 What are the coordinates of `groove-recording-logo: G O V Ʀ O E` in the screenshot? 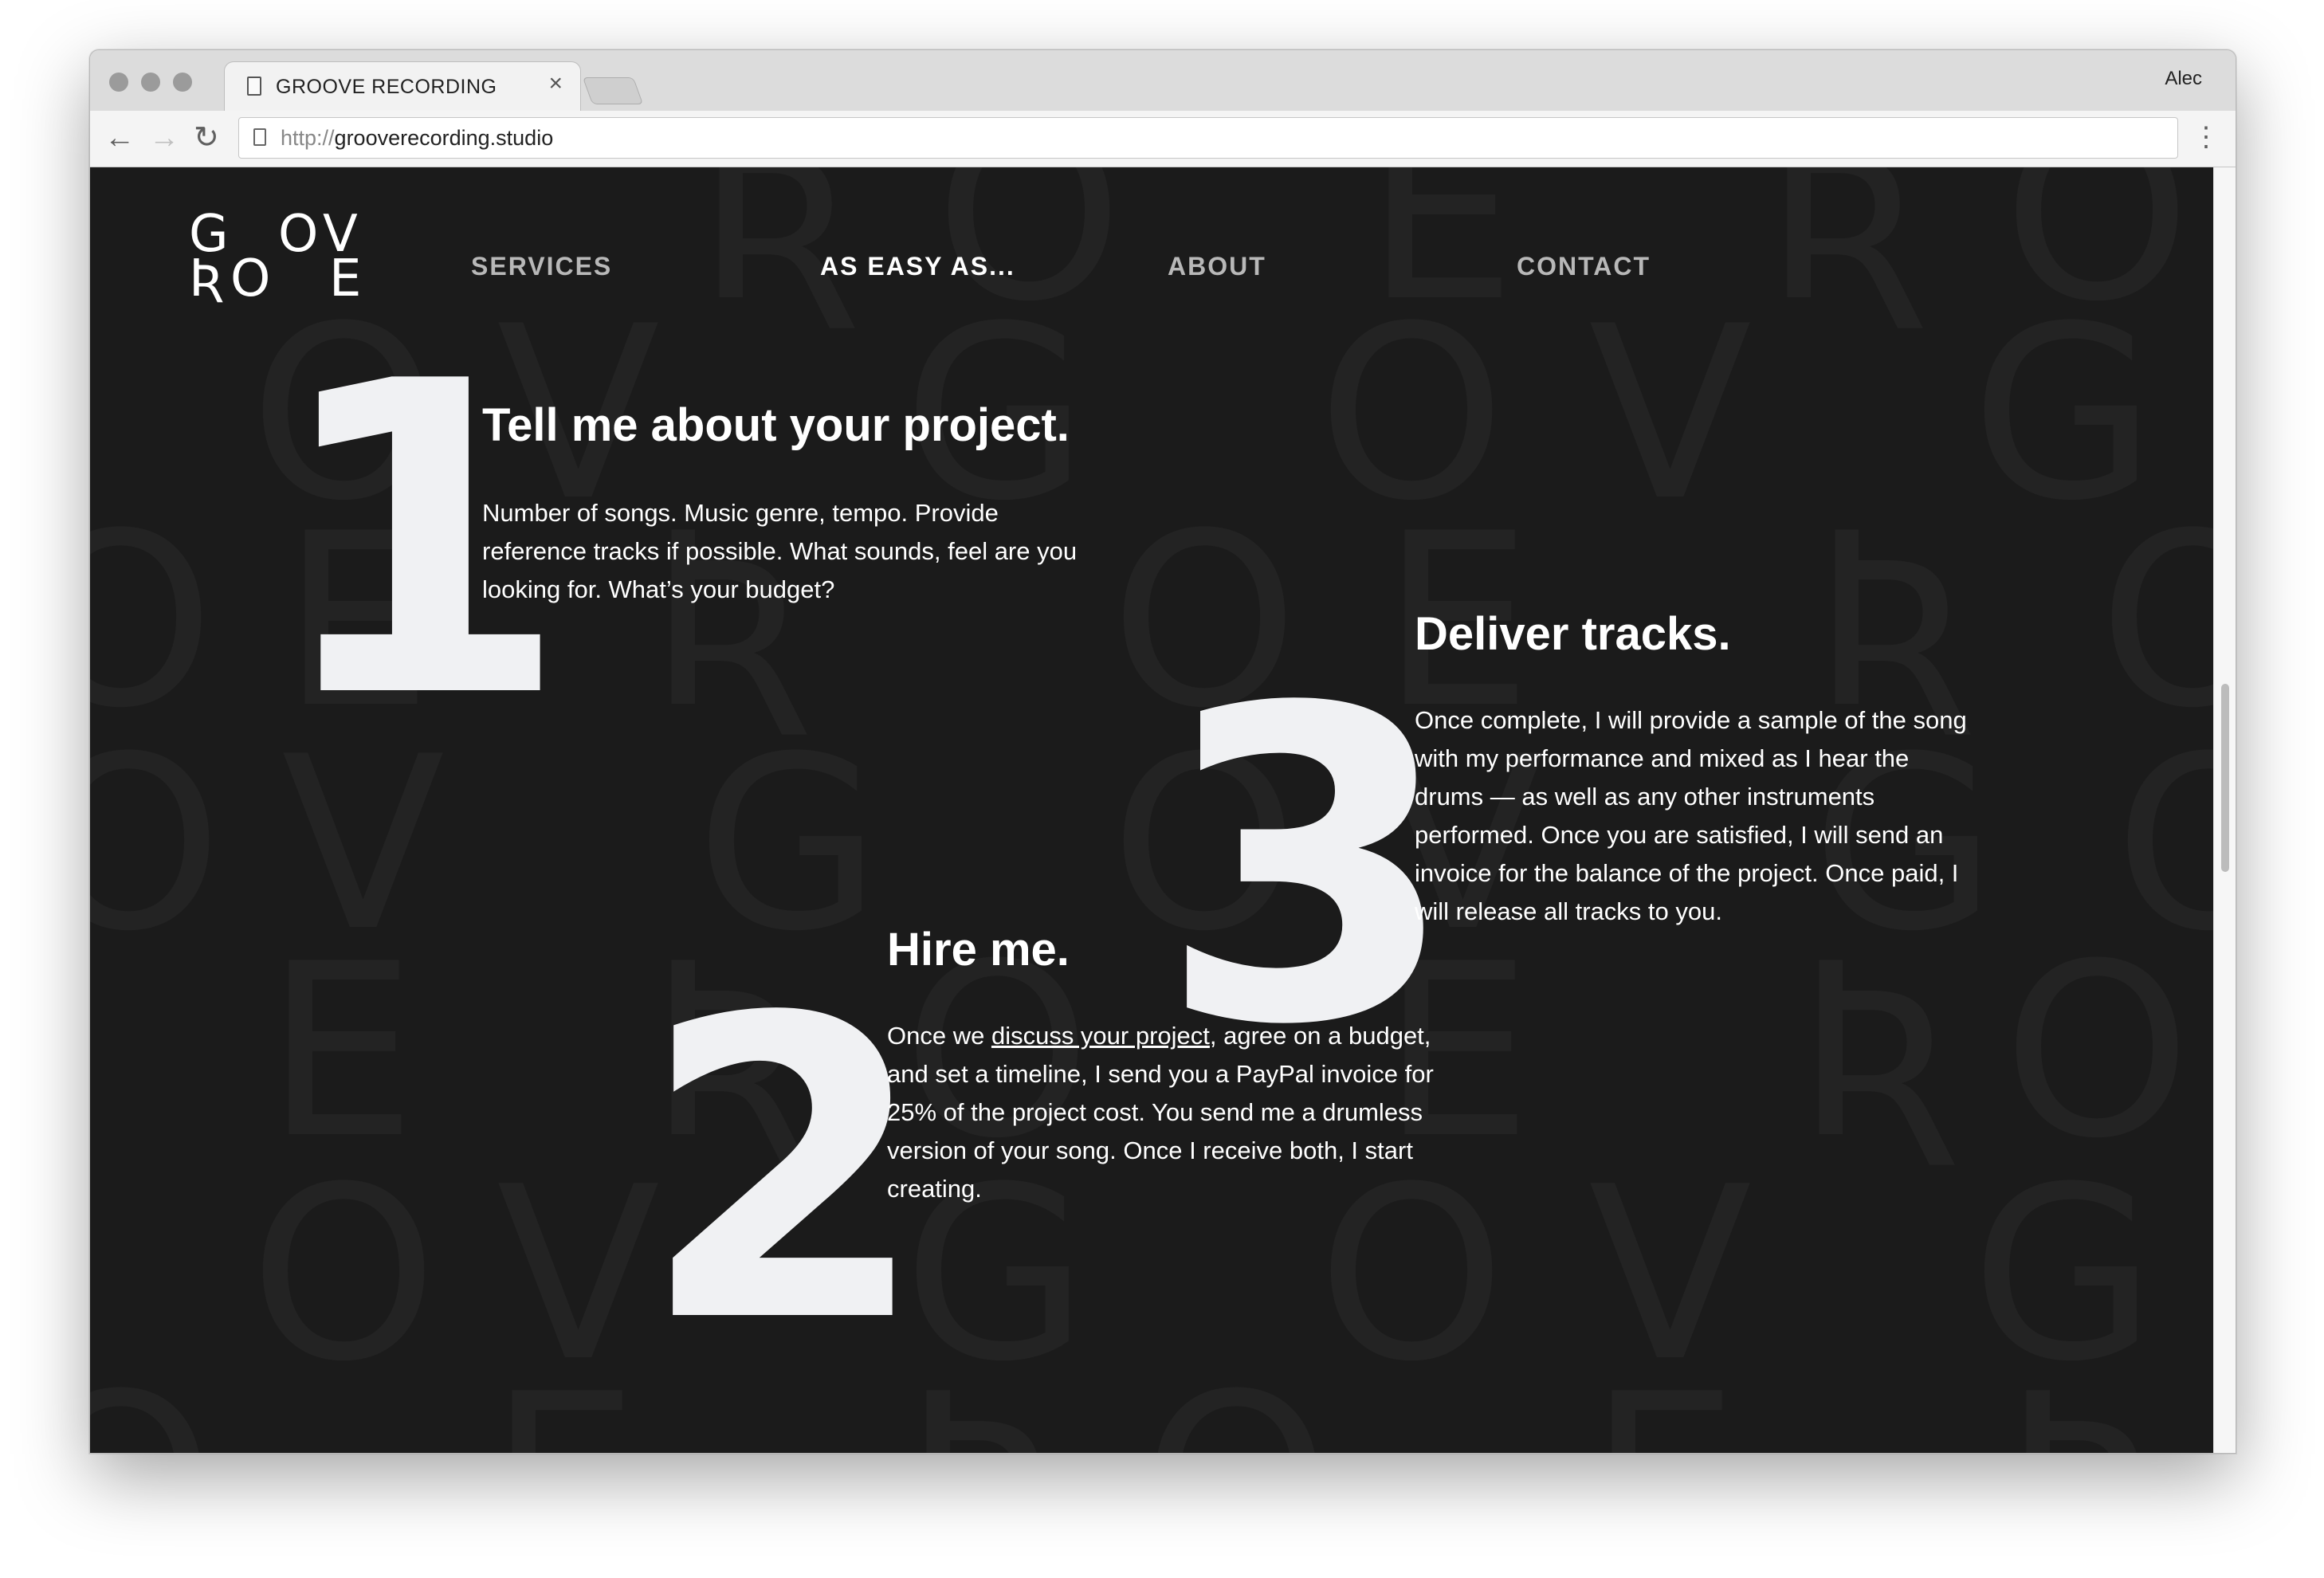 It's located at (284, 256).